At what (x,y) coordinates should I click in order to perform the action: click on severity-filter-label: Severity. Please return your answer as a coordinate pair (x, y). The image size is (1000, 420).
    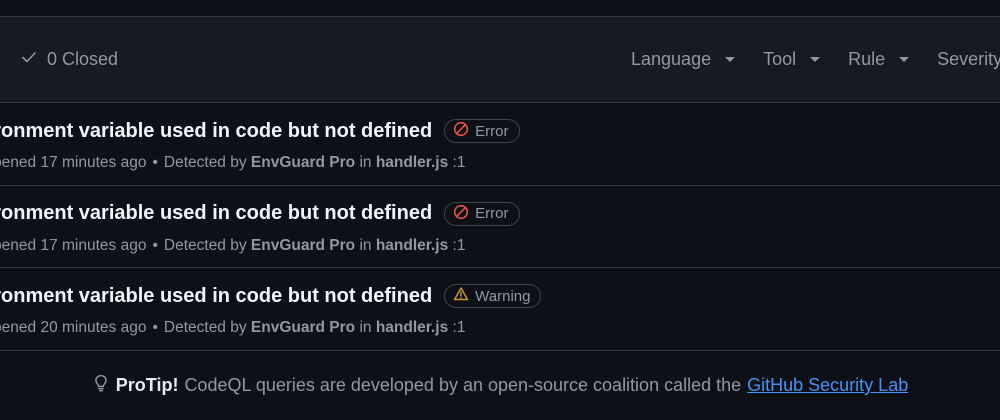
    Looking at the image, I should click on (968, 59).